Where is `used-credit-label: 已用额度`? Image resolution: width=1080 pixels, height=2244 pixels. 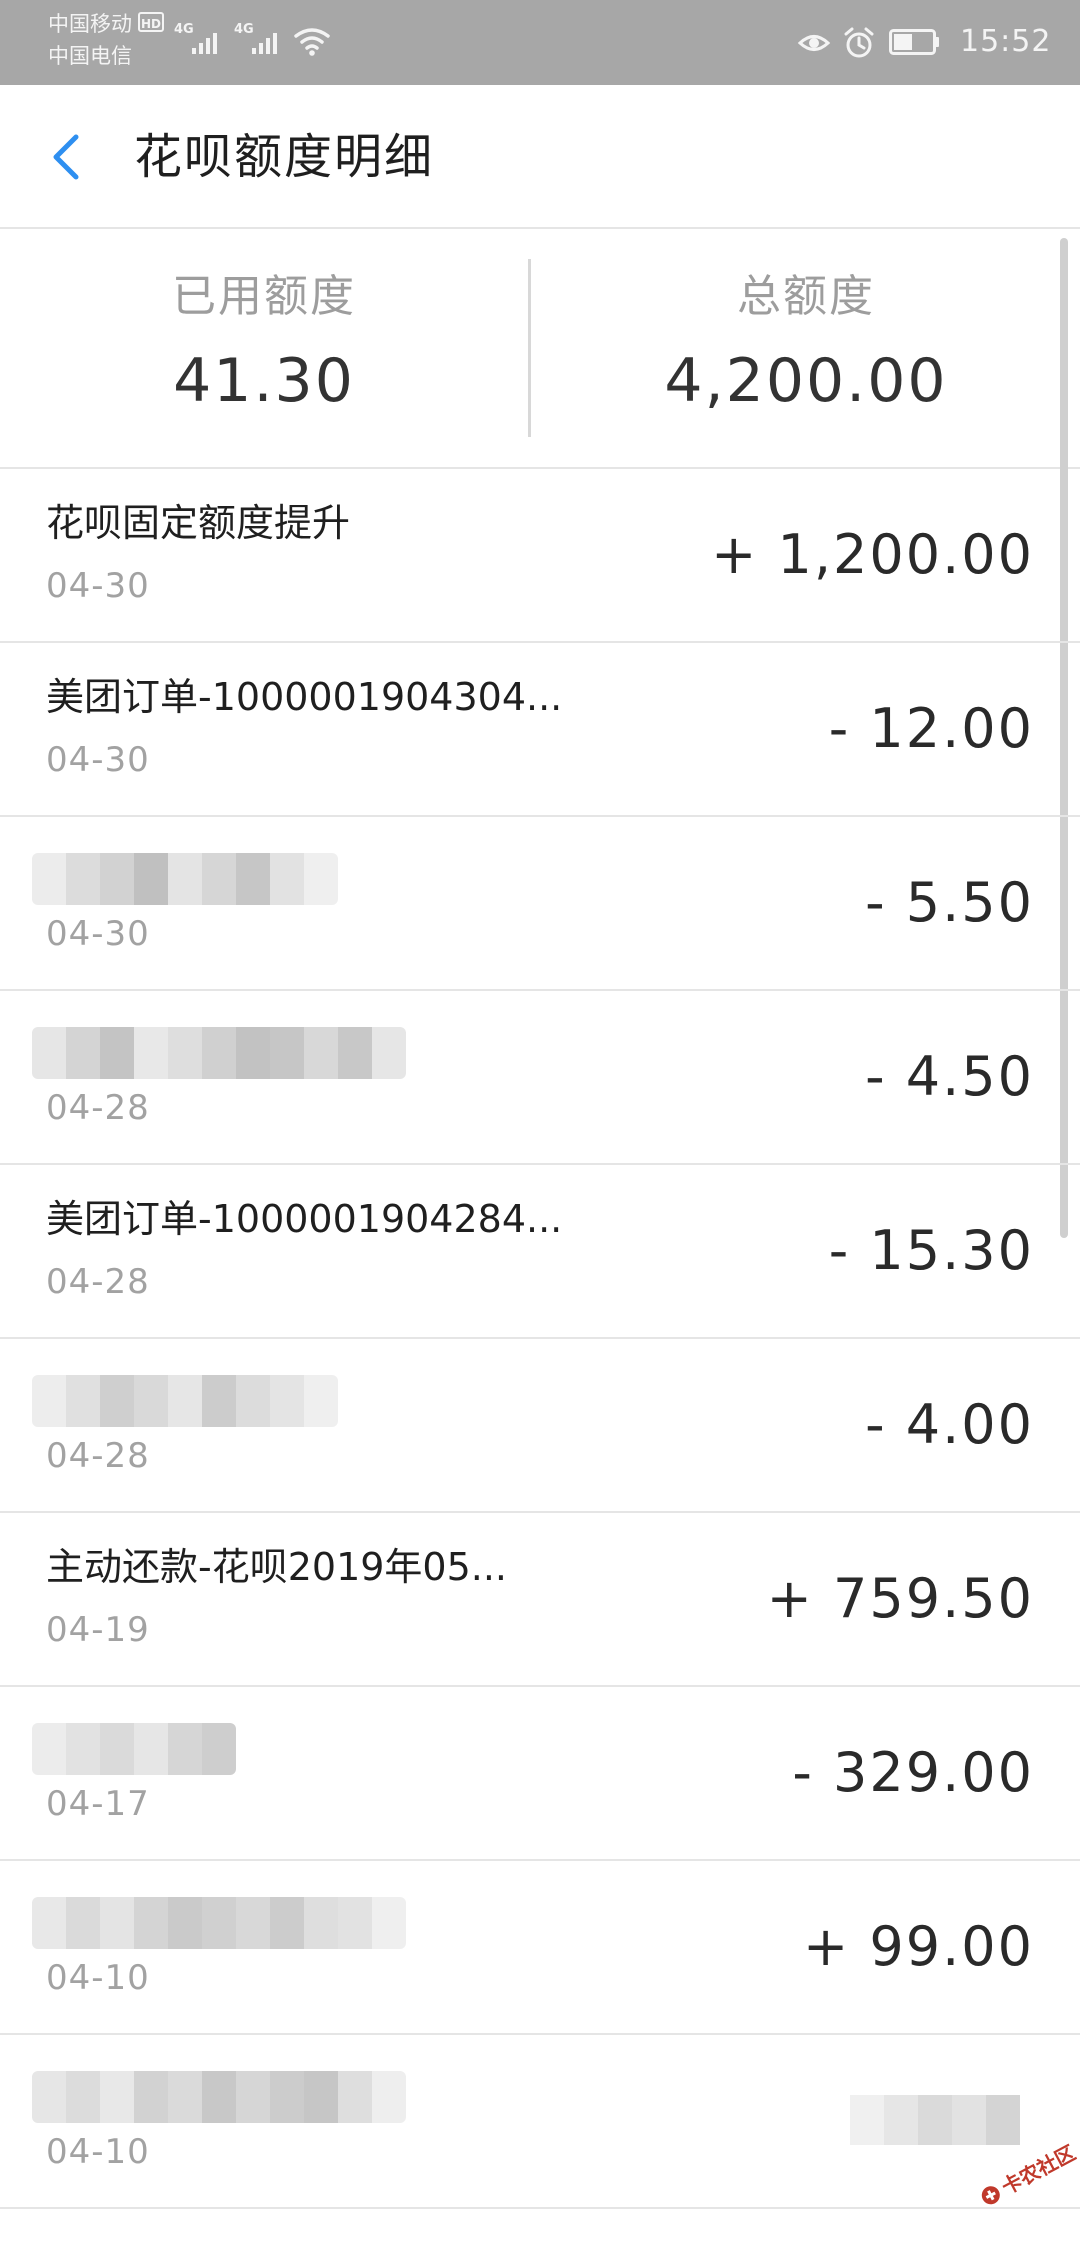 used-credit-label: 已用额度 is located at coordinates (264, 296).